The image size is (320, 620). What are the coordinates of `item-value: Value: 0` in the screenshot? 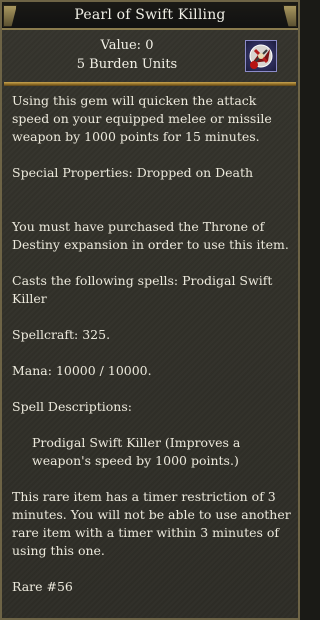 It's located at (127, 45).